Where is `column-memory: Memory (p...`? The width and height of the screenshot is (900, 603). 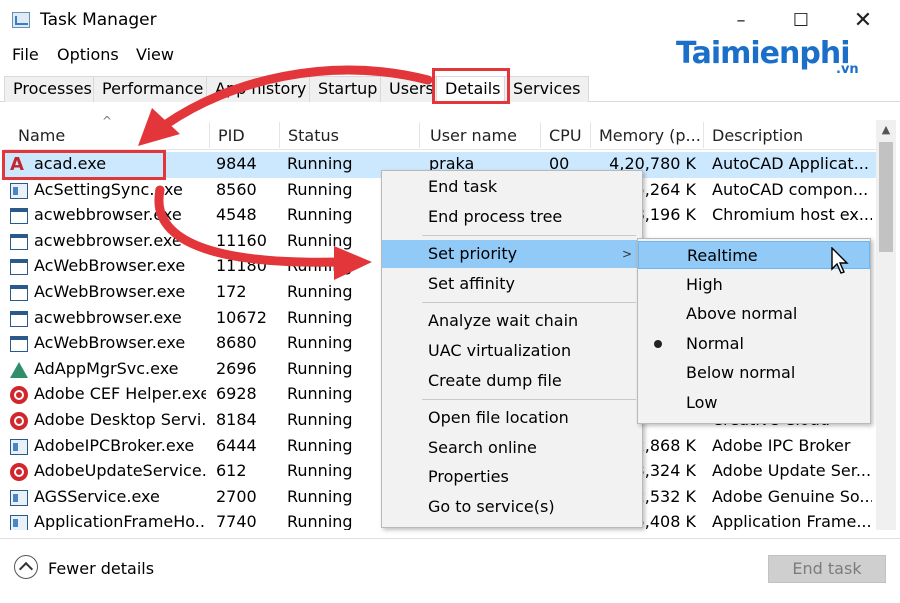
column-memory: Memory (p... is located at coordinates (650, 135).